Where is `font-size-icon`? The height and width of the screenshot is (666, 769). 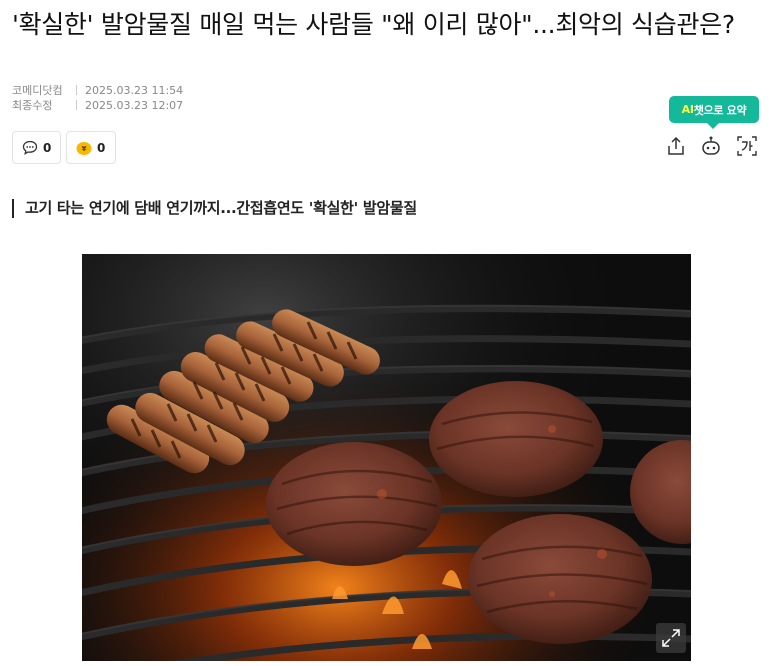
font-size-icon is located at coordinates (747, 146).